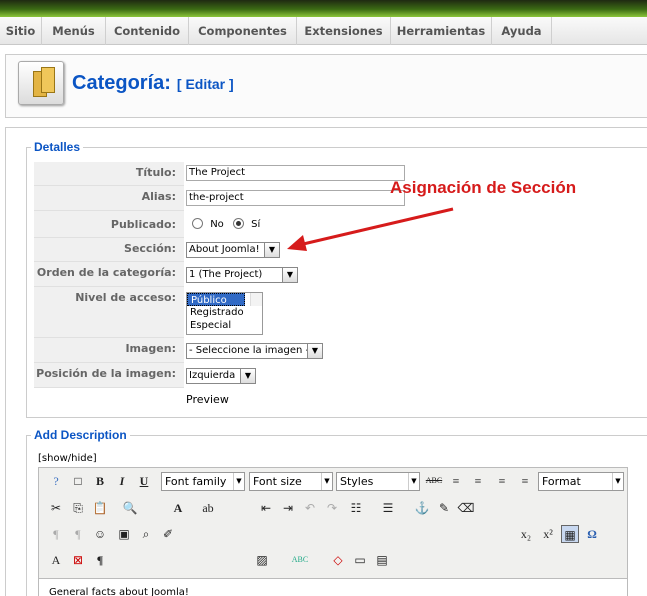 Image resolution: width=647 pixels, height=596 pixels. I want to click on image-icon: ▨, so click(262, 560).